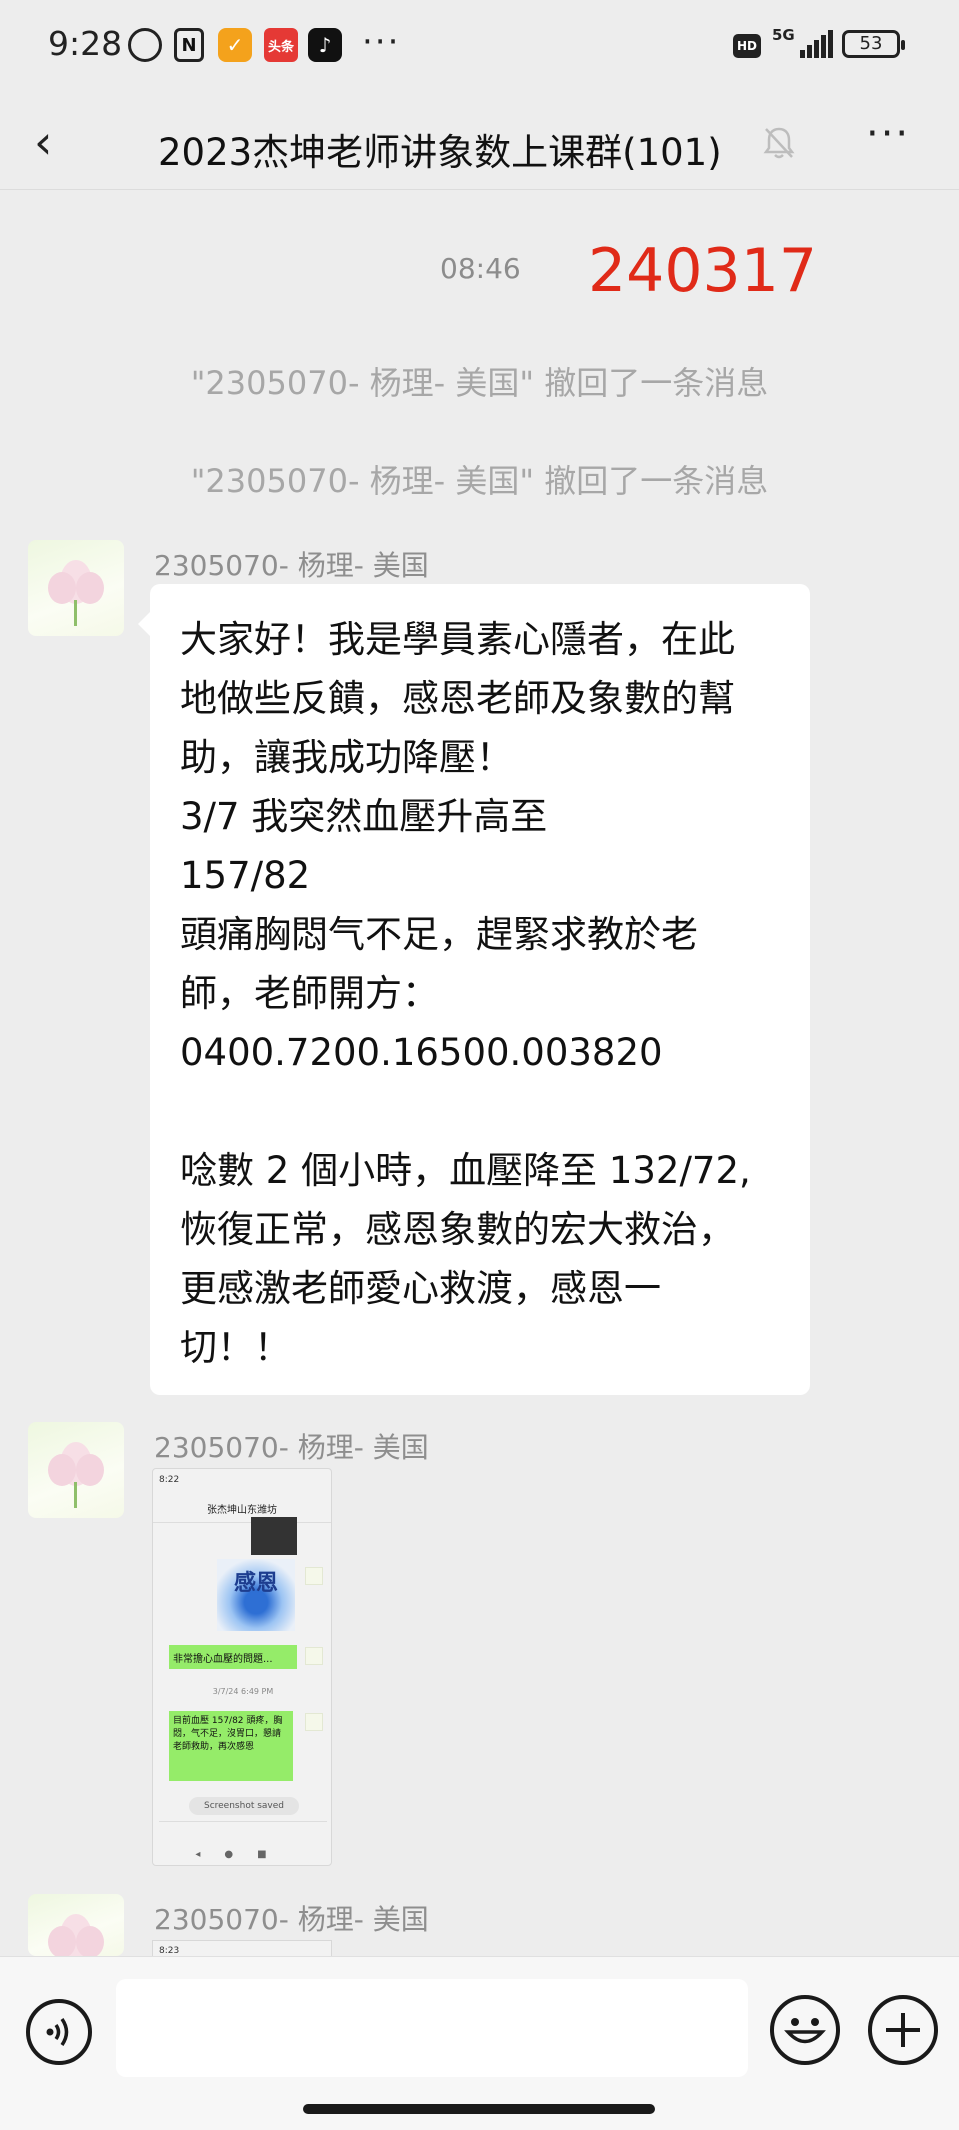  Describe the element at coordinates (145, 45) in the screenshot. I see `alarm-icon` at that location.